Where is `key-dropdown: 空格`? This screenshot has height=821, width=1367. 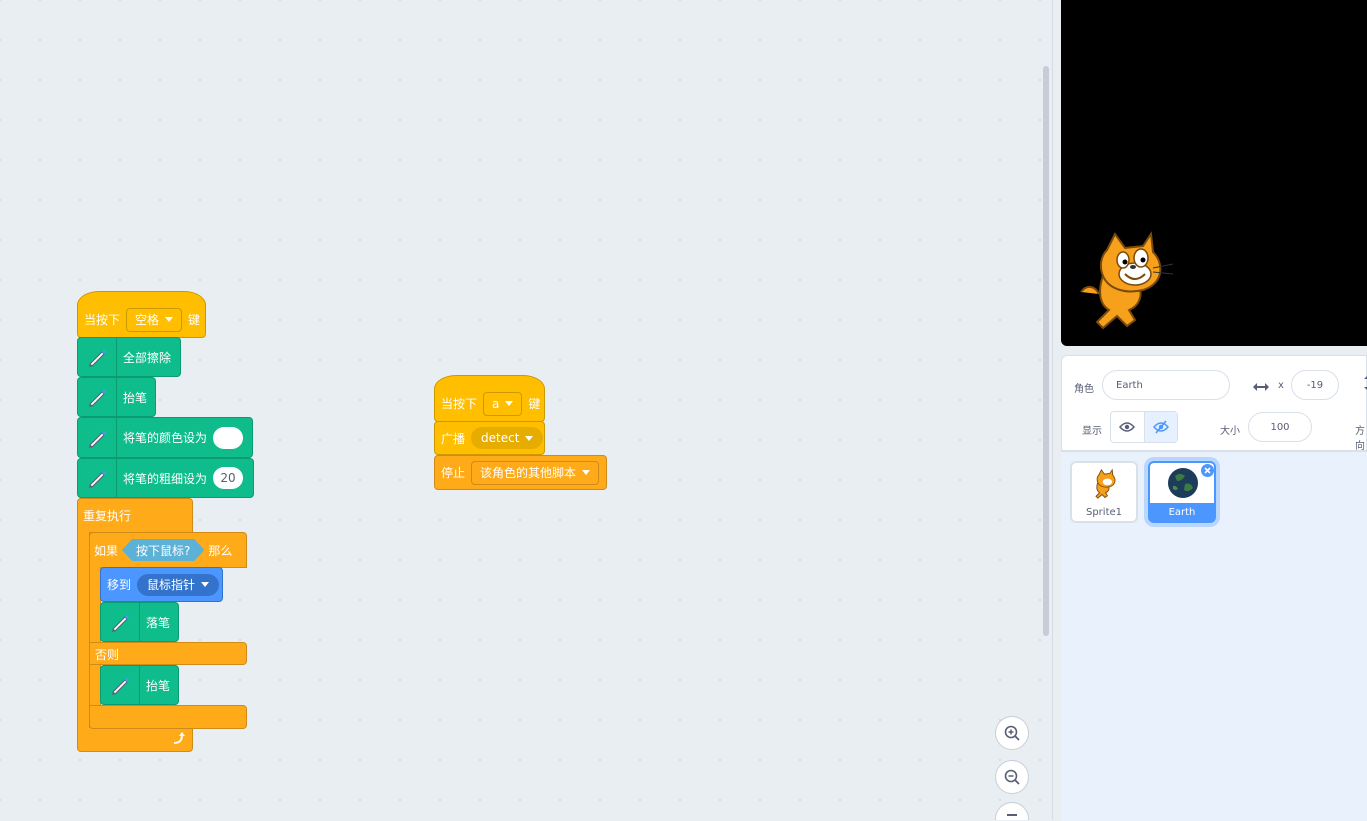
key-dropdown: 空格 is located at coordinates (154, 319).